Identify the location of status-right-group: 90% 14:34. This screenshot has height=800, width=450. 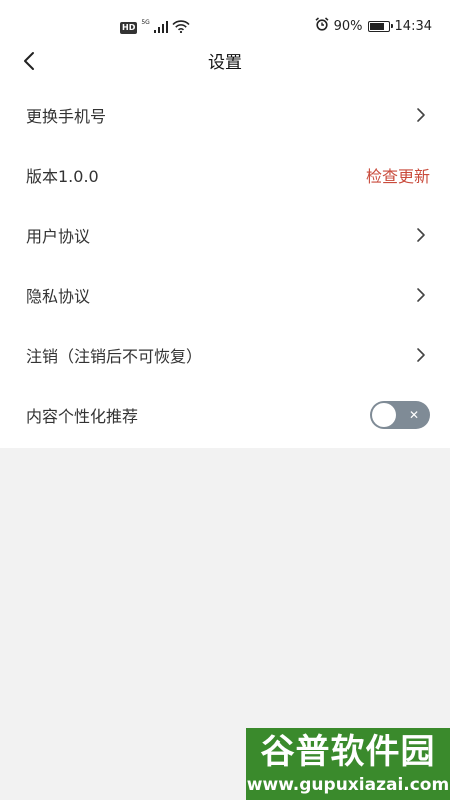
(373, 26).